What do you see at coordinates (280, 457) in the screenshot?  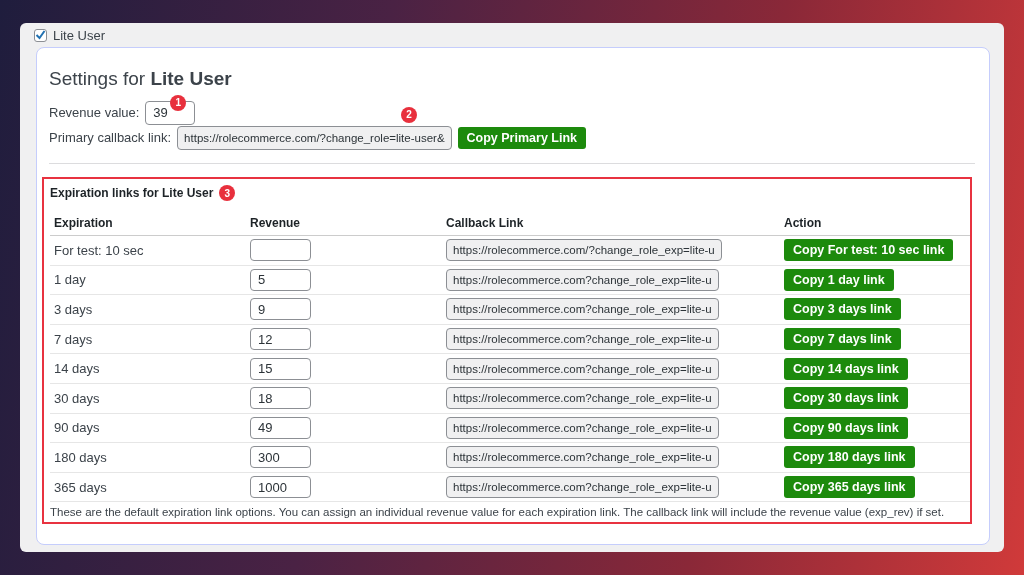 I see `revenue-field: 300` at bounding box center [280, 457].